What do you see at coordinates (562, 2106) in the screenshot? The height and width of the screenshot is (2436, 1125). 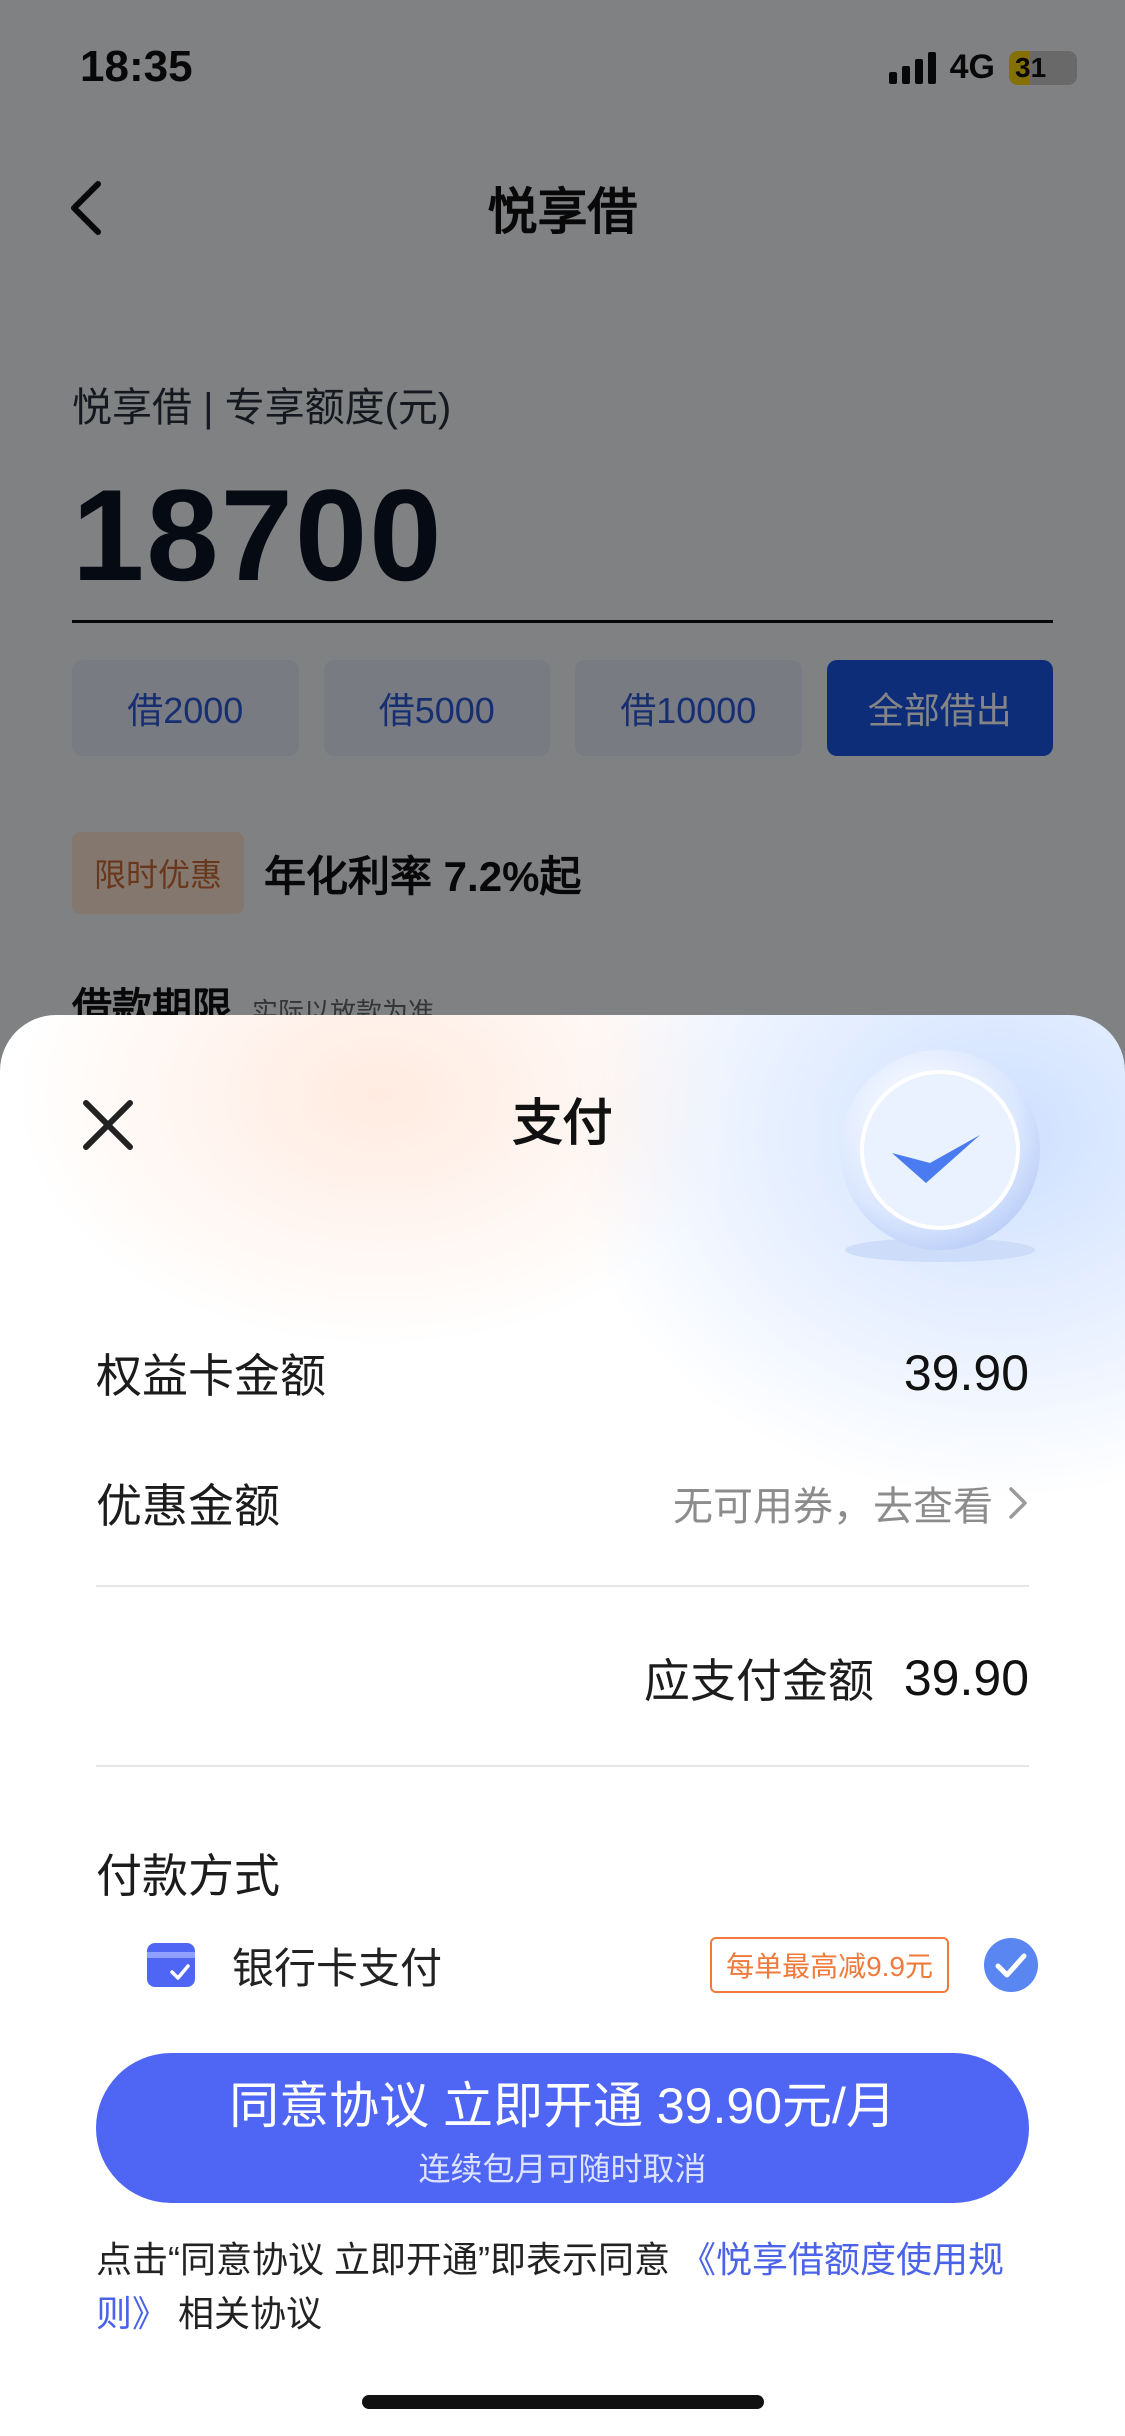 I see `activate-button-label: 同意协议 立即开通 39.90元/月` at bounding box center [562, 2106].